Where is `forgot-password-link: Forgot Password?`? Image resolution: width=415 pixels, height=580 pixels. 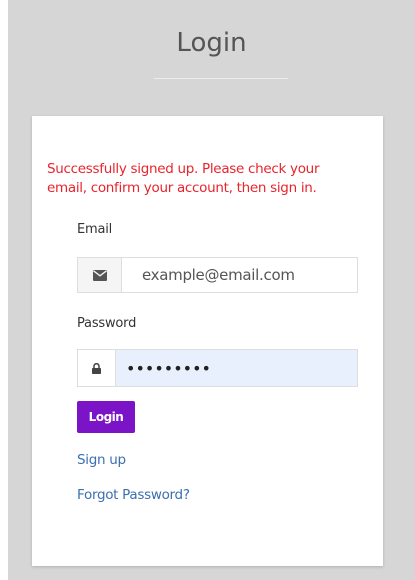 forgot-password-link: Forgot Password? is located at coordinates (133, 495).